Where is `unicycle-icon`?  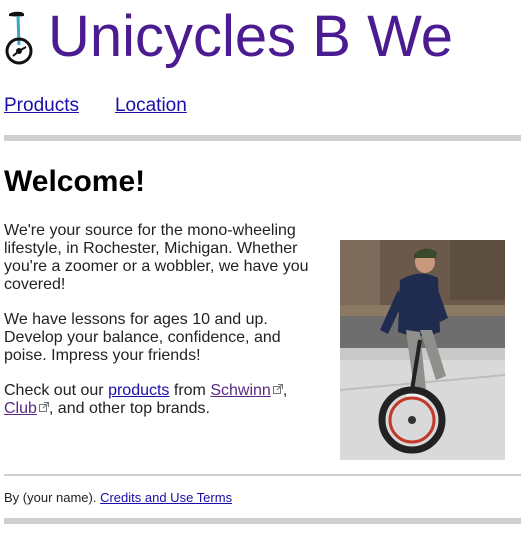 unicycle-icon is located at coordinates (19, 38).